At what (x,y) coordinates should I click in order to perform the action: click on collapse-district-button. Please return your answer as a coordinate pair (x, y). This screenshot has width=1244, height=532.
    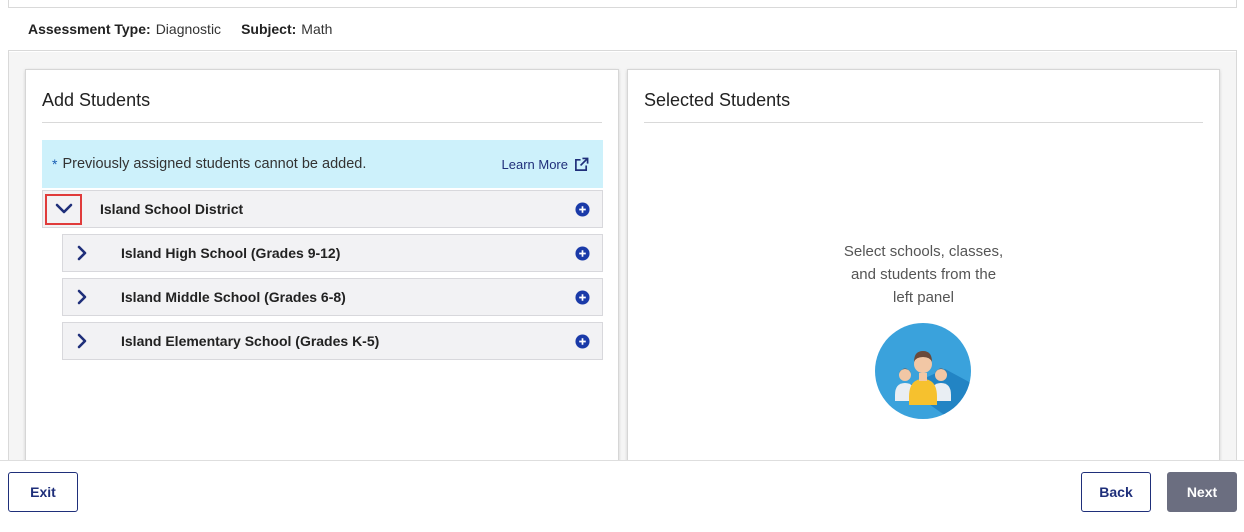
    Looking at the image, I should click on (63, 209).